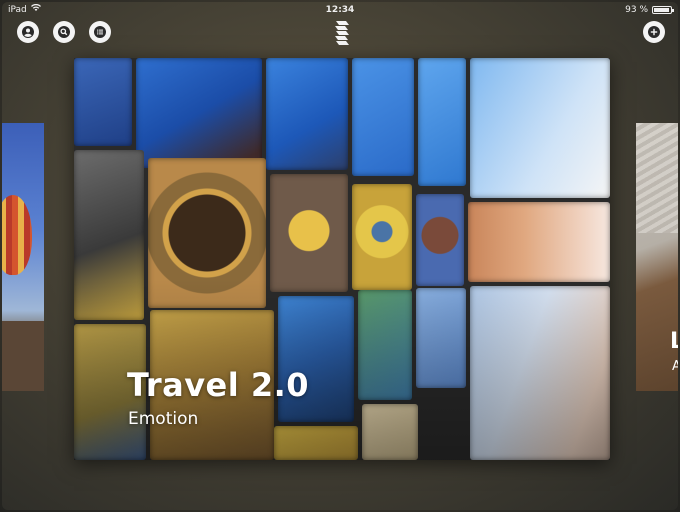 This screenshot has width=680, height=512. Describe the element at coordinates (342, 33) in the screenshot. I see `storehouse-logo` at that location.